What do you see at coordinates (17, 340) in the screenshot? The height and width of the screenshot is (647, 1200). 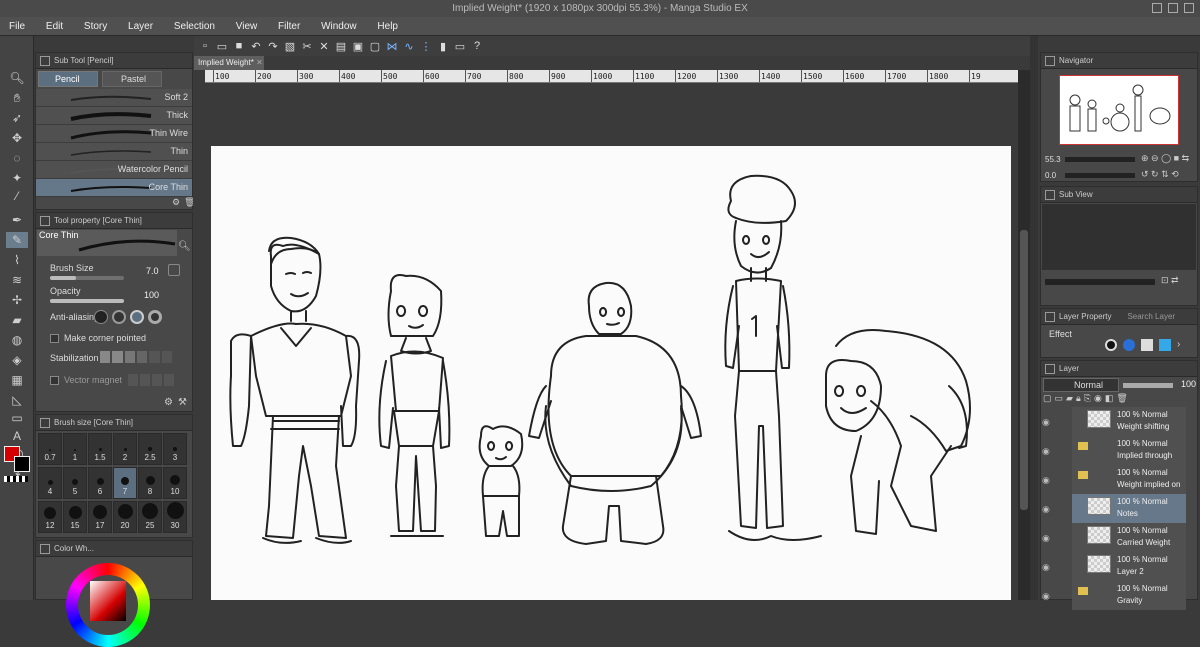 I see `blend-tool-icon: ◍` at bounding box center [17, 340].